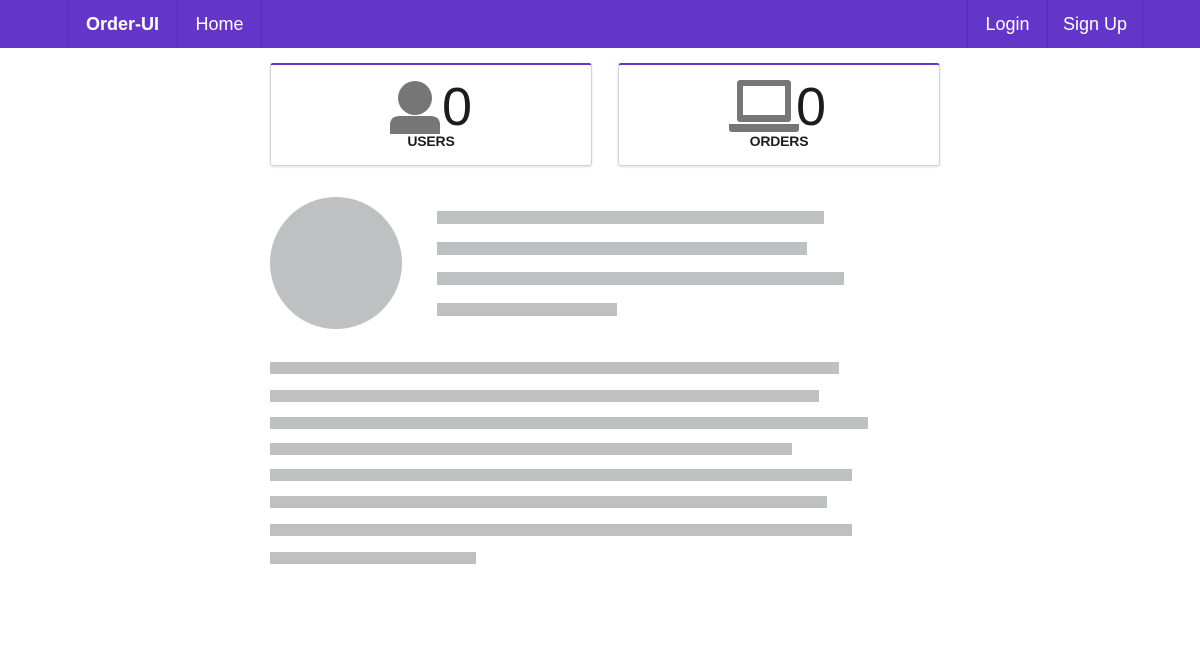  What do you see at coordinates (779, 141) in the screenshot?
I see `orders-label: ORDERS` at bounding box center [779, 141].